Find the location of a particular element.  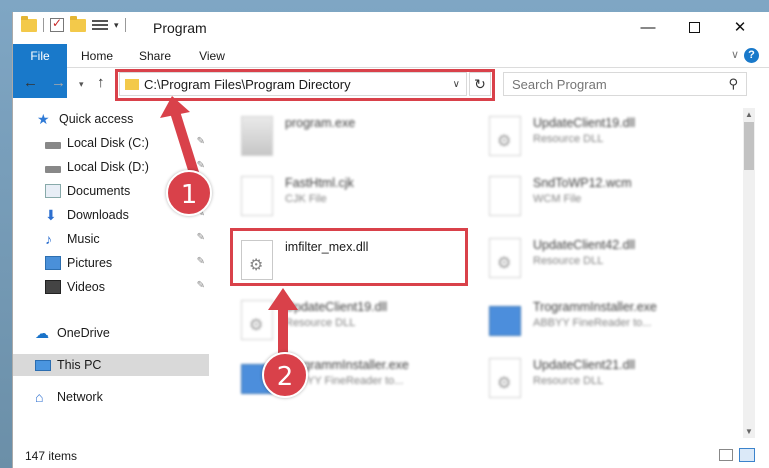

step-1-badge: 1 is located at coordinates (189, 193).